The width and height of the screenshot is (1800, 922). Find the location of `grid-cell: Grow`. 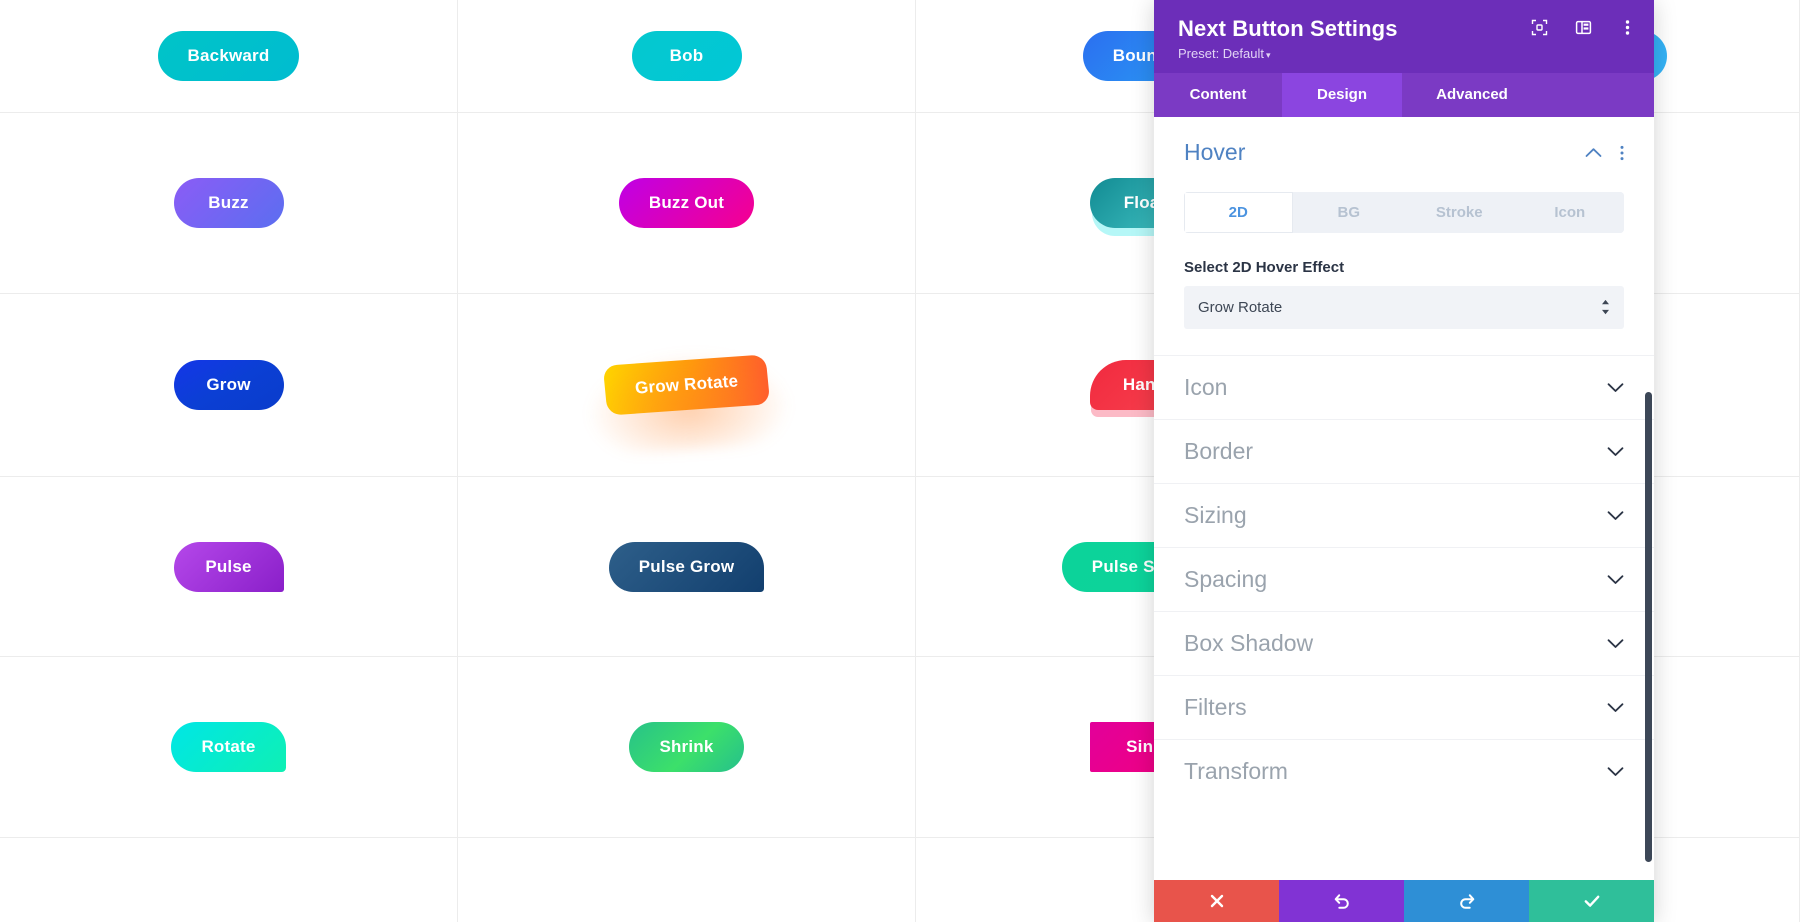

grid-cell: Grow is located at coordinates (229, 385).